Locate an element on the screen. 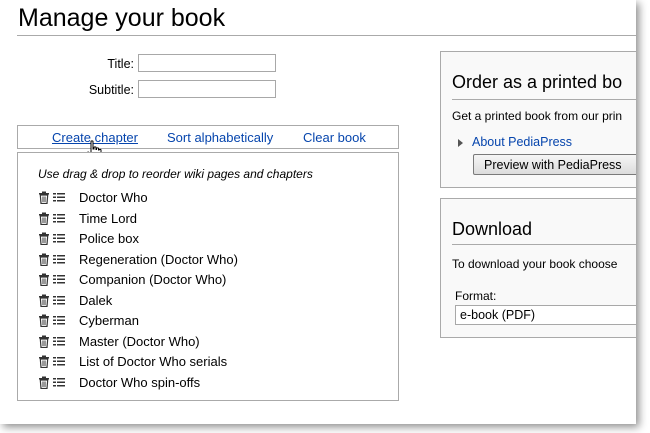 The width and height of the screenshot is (650, 433). list-item: Regeneration (Doctor Who) is located at coordinates (213, 260).